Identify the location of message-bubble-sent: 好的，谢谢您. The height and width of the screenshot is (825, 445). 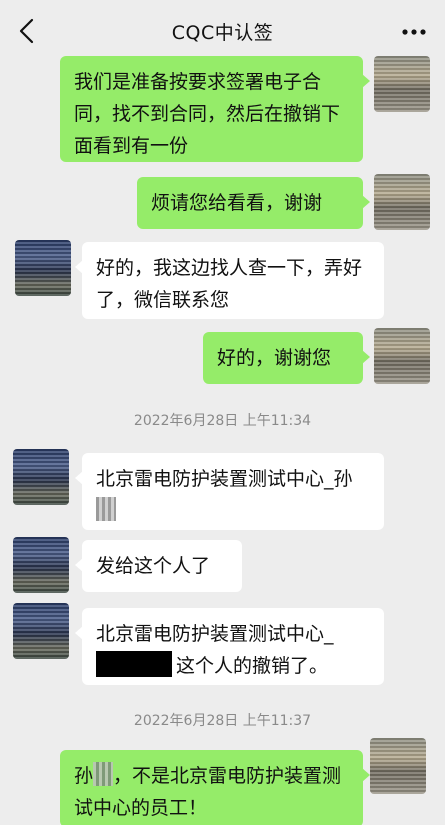
(286, 358).